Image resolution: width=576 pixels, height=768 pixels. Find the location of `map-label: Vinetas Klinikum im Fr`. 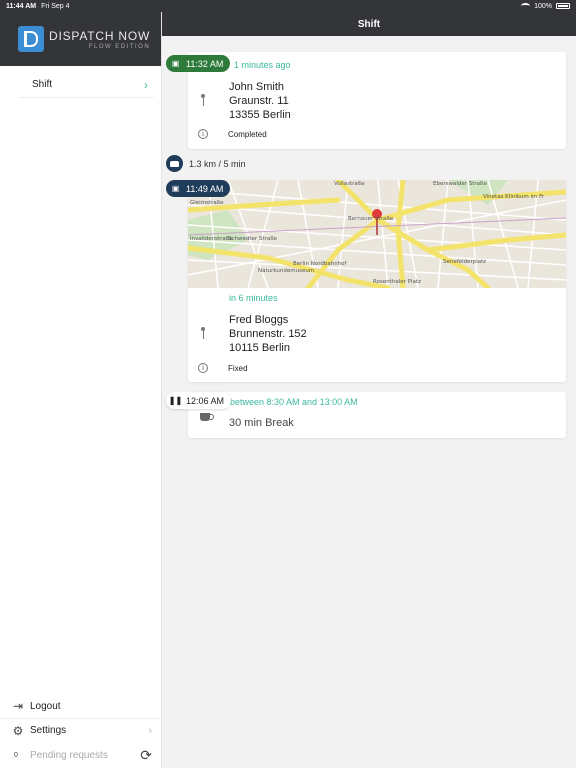

map-label: Vinetas Klinikum im Fr is located at coordinates (514, 197).